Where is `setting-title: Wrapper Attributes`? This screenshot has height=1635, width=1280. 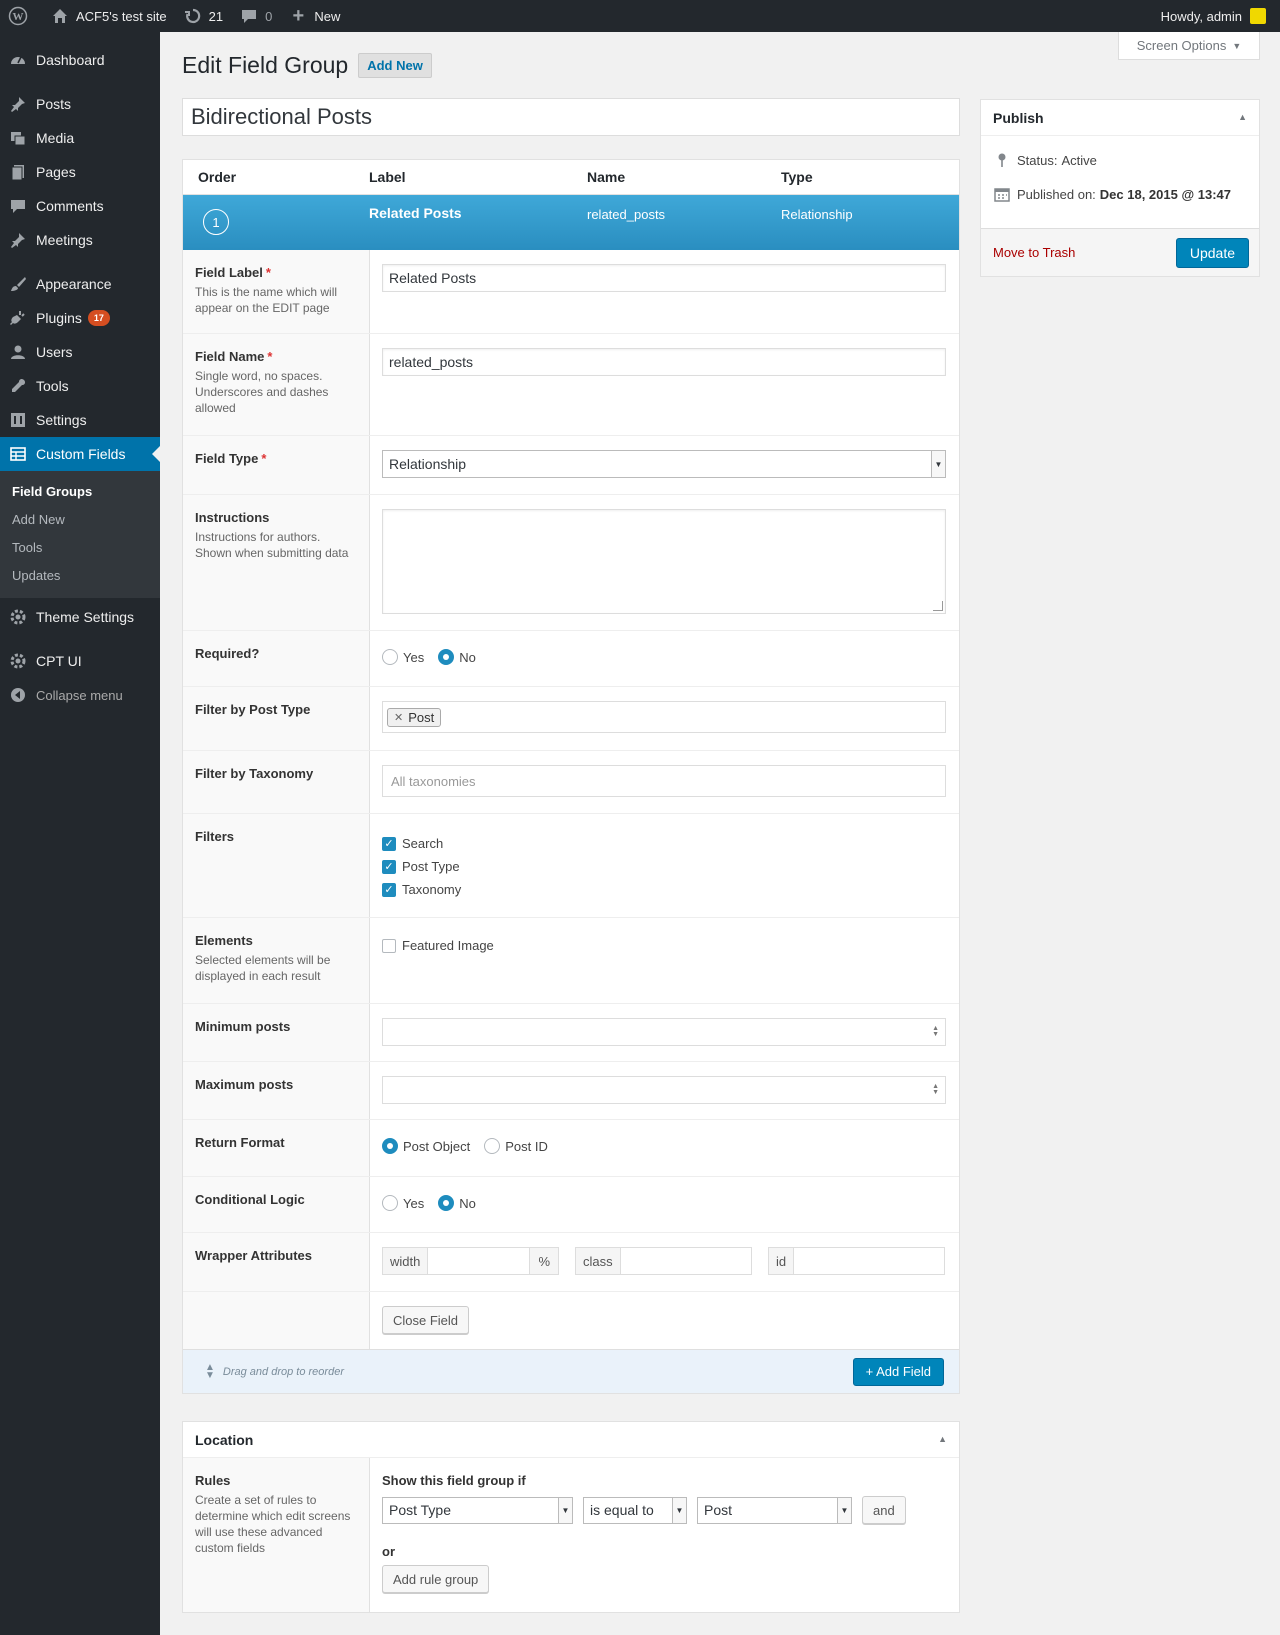 setting-title: Wrapper Attributes is located at coordinates (254, 1255).